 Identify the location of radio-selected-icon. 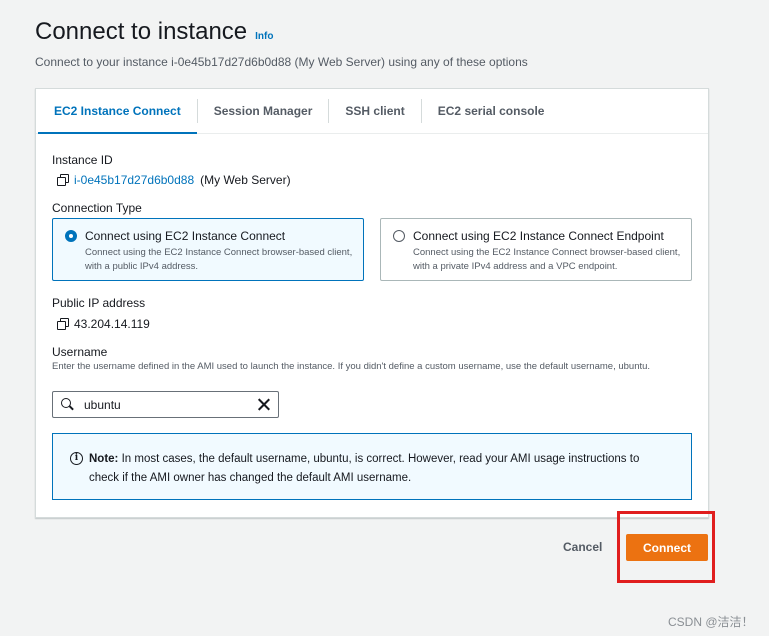
(71, 236).